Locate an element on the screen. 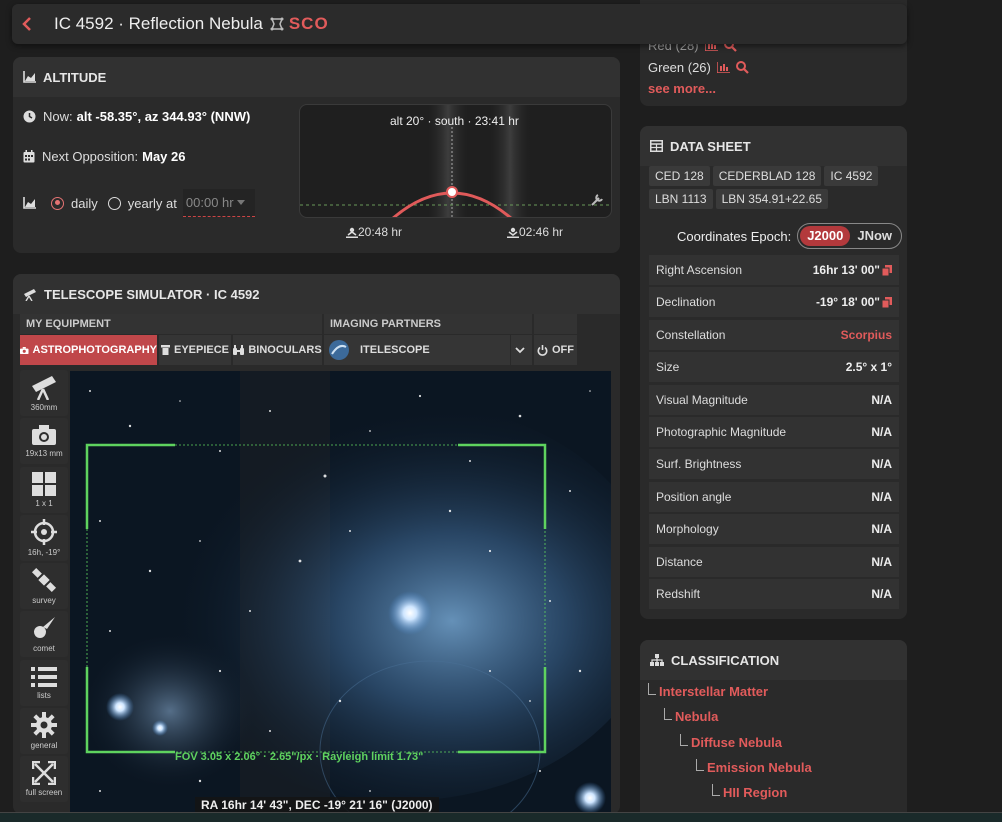 Image resolution: width=1002 pixels, height=822 pixels. fullscreen-button: full screen is located at coordinates (44, 779).